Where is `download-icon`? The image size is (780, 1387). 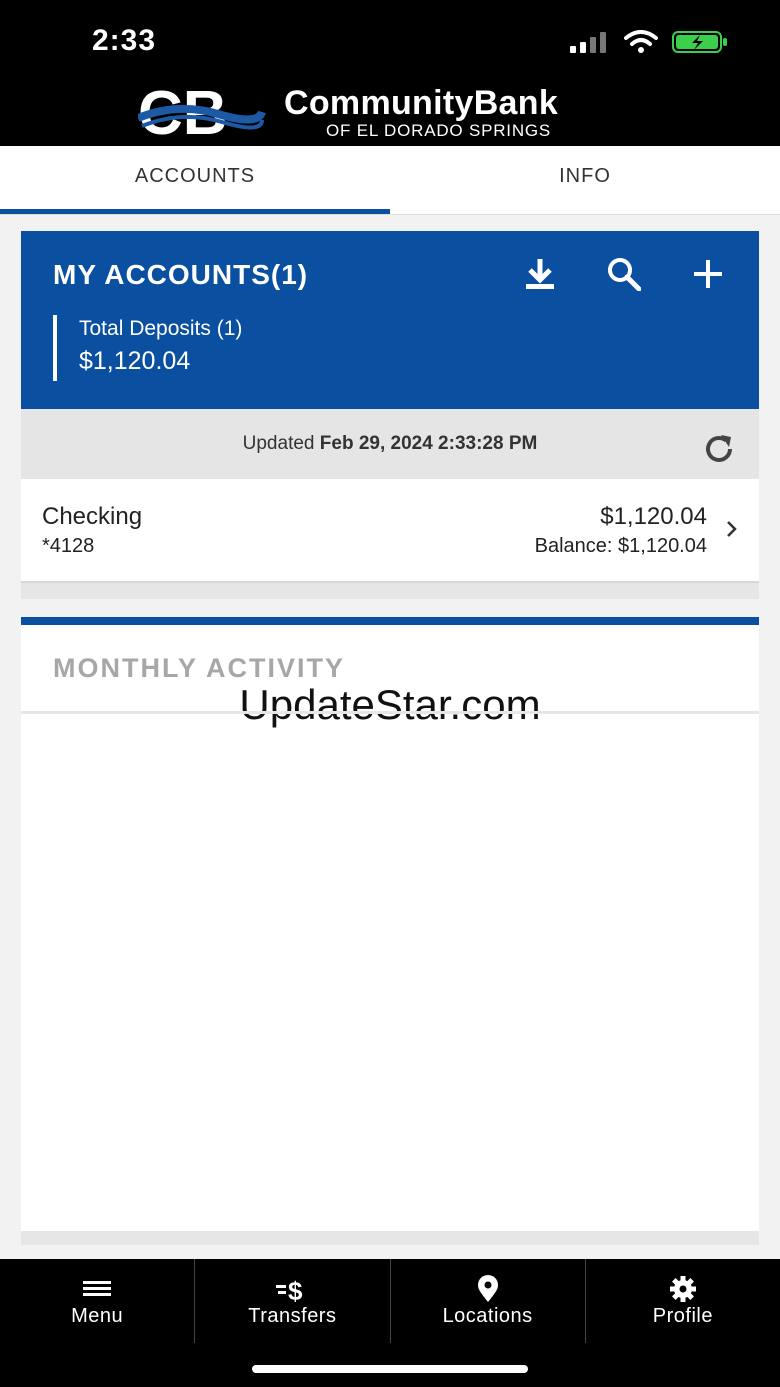 download-icon is located at coordinates (540, 274).